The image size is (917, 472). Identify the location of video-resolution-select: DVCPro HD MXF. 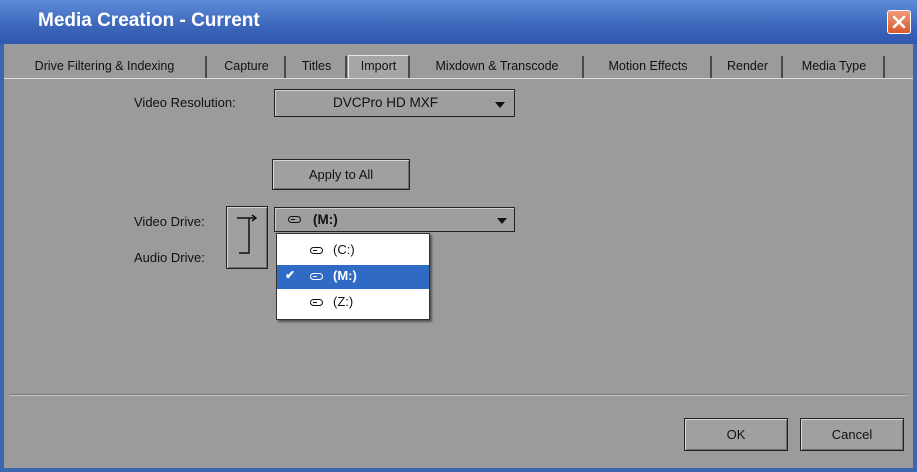
(394, 103).